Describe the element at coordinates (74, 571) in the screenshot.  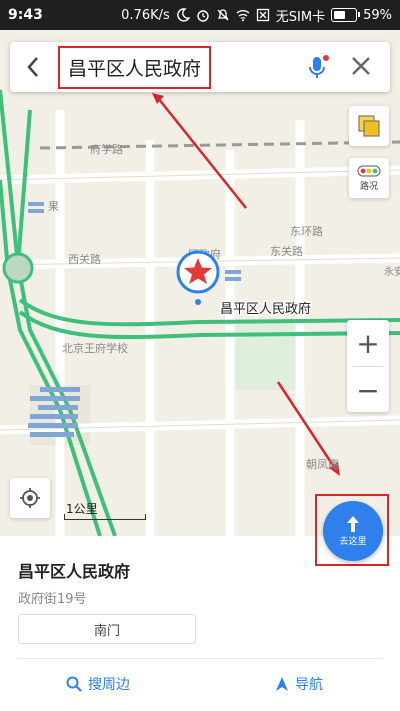
I see `place-name: 昌平区人民政府` at that location.